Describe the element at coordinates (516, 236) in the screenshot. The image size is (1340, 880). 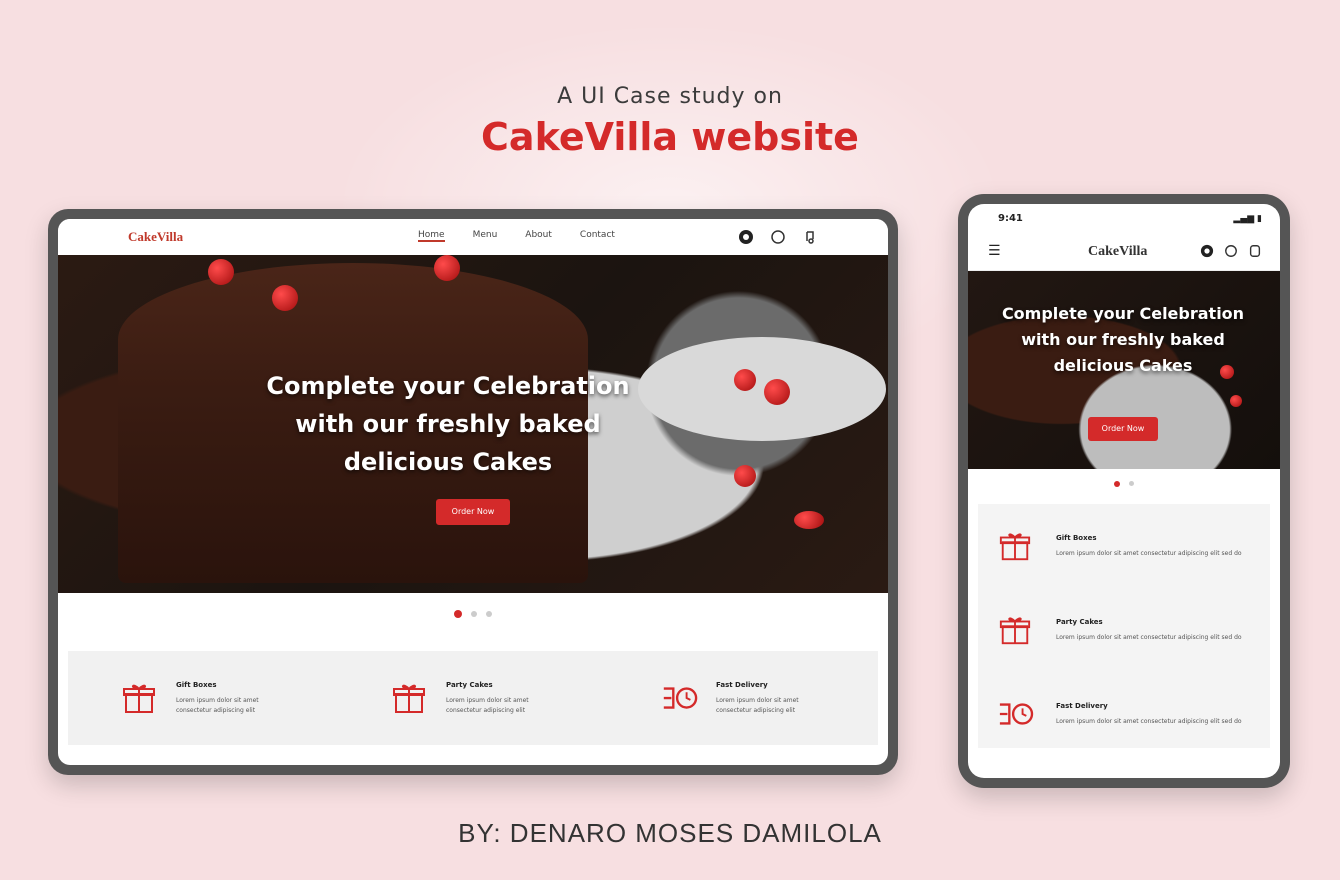
I see `desktop-nav-links: Home Menu About Contact` at that location.